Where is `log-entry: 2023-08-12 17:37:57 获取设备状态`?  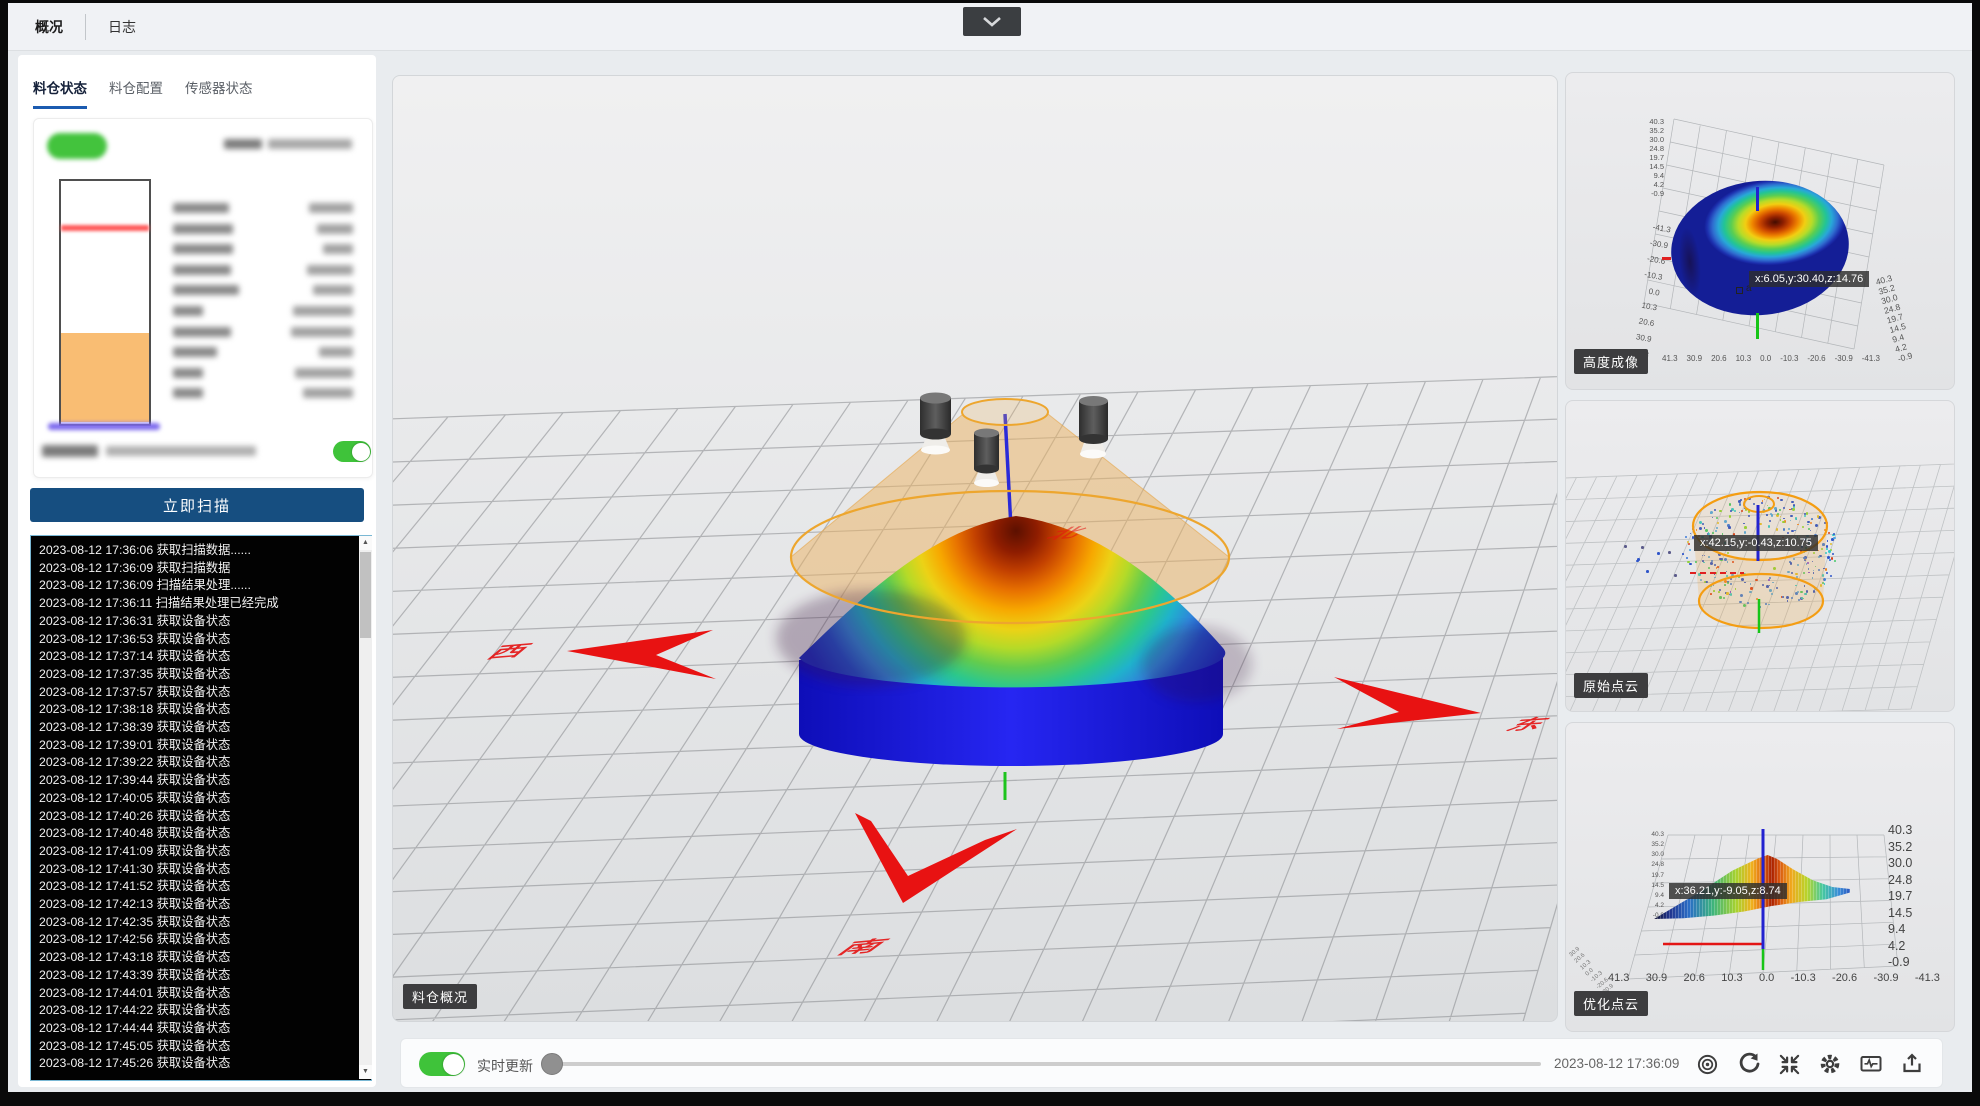
log-entry: 2023-08-12 17:37:57 获取设备状态 is located at coordinates (135, 691).